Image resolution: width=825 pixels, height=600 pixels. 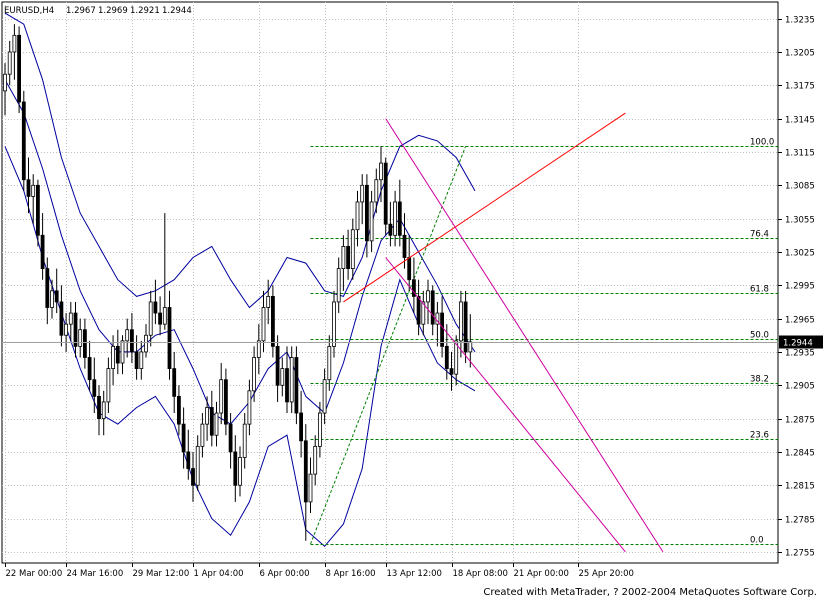 What do you see at coordinates (759, 290) in the screenshot?
I see `fib-level-label: 61.8` at bounding box center [759, 290].